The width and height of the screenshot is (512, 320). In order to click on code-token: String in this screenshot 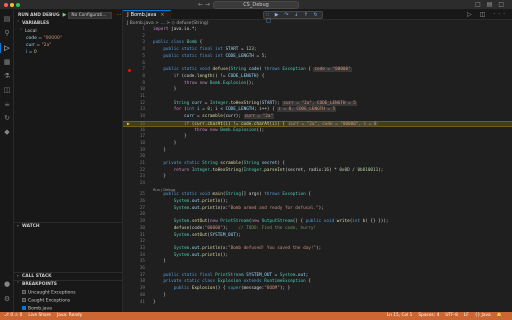, I will do `click(233, 195)`.